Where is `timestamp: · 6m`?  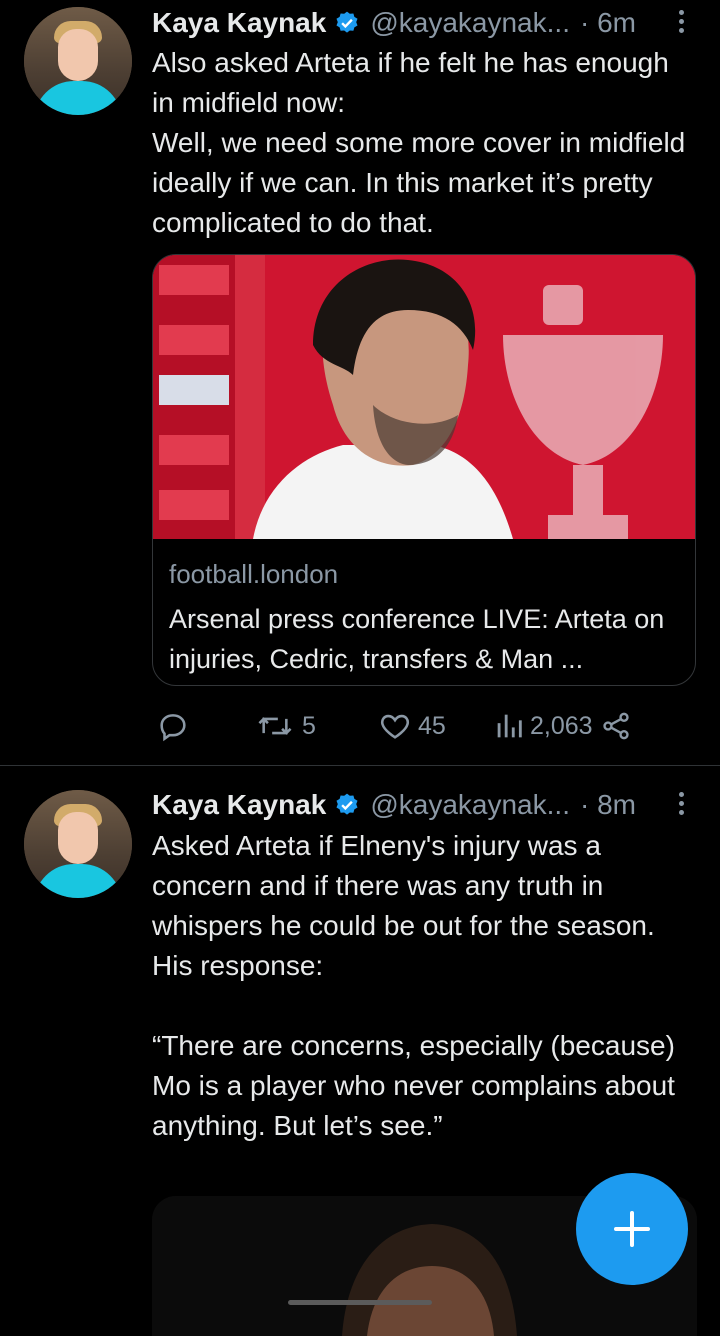 timestamp: · 6m is located at coordinates (608, 23).